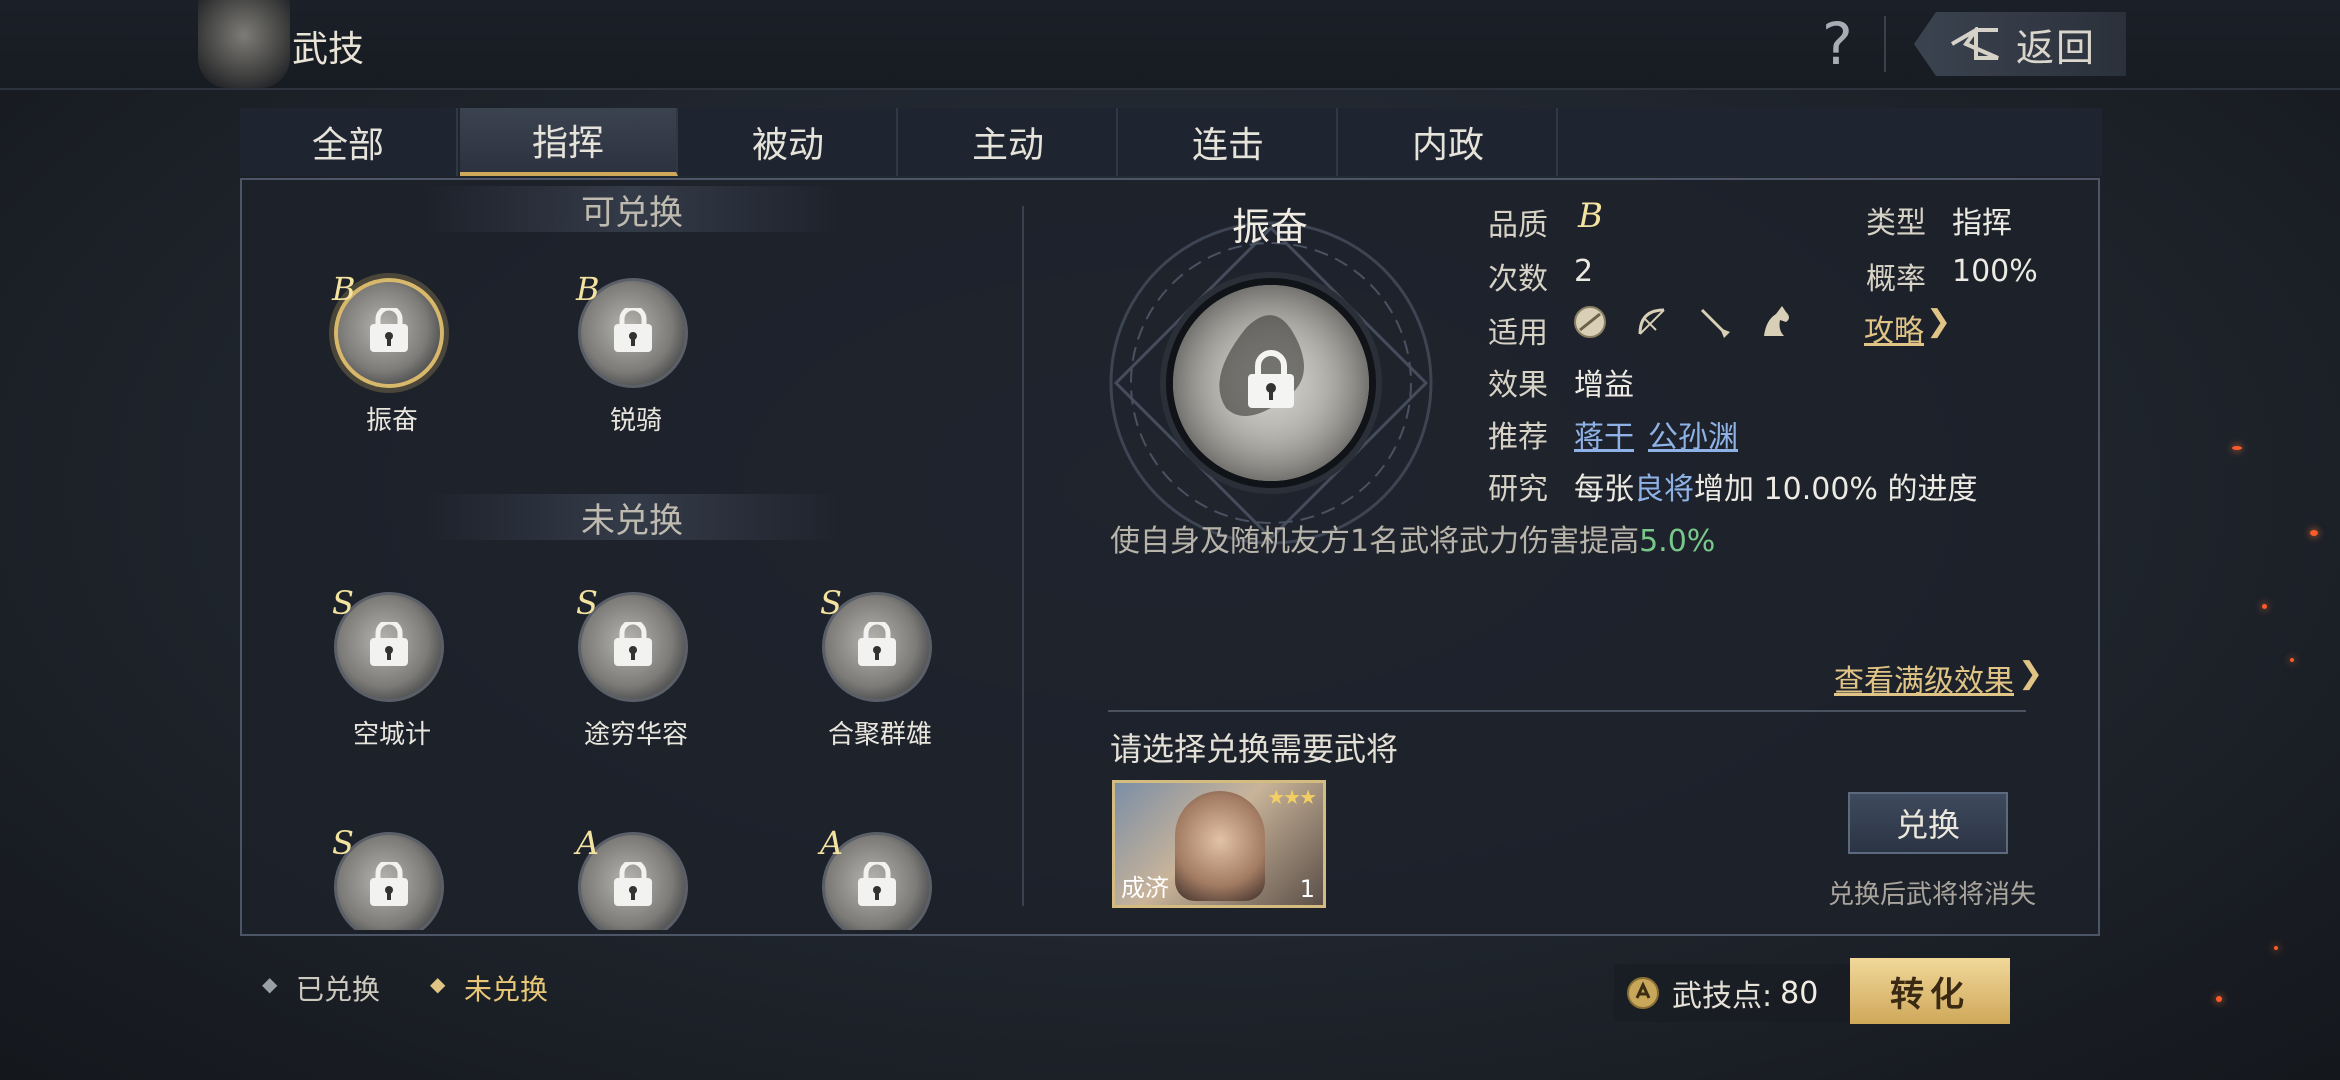 The width and height of the screenshot is (2340, 1080). I want to click on tab-bar: 全部 指挥 被动 主动 连击 内政, so click(1171, 142).